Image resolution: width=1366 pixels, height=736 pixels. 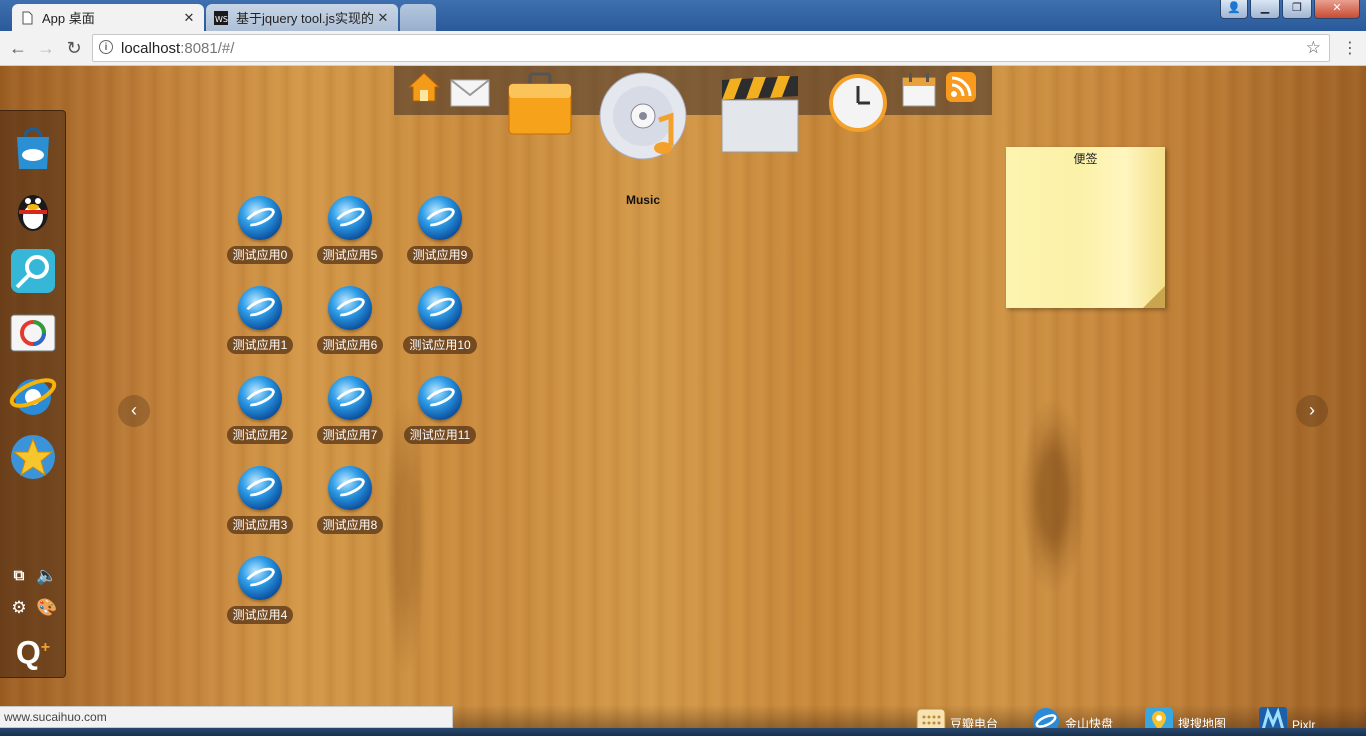 What do you see at coordinates (226, 717) in the screenshot?
I see `status-bar-url: www.sucaihuo.com` at bounding box center [226, 717].